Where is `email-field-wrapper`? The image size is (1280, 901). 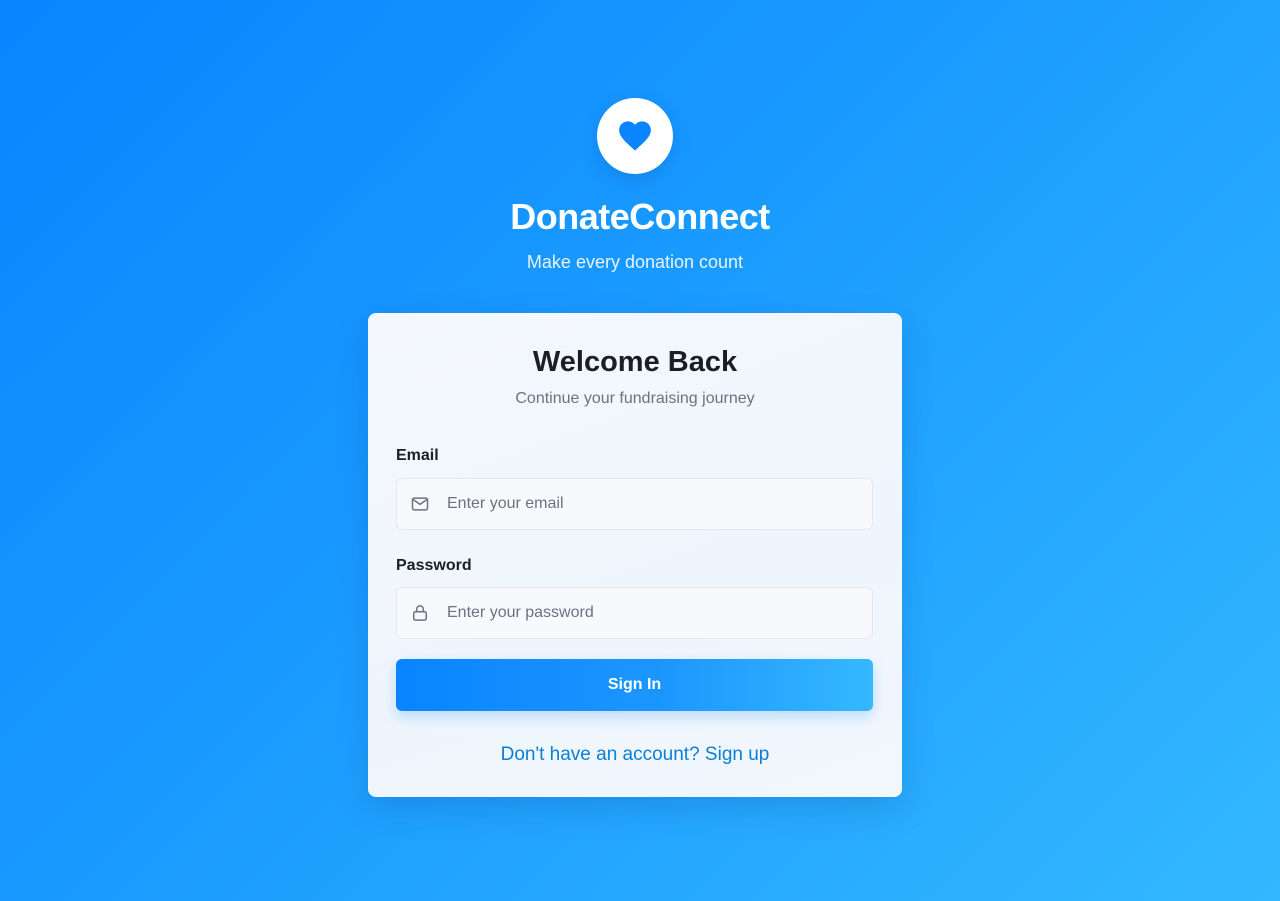
email-field-wrapper is located at coordinates (634, 504).